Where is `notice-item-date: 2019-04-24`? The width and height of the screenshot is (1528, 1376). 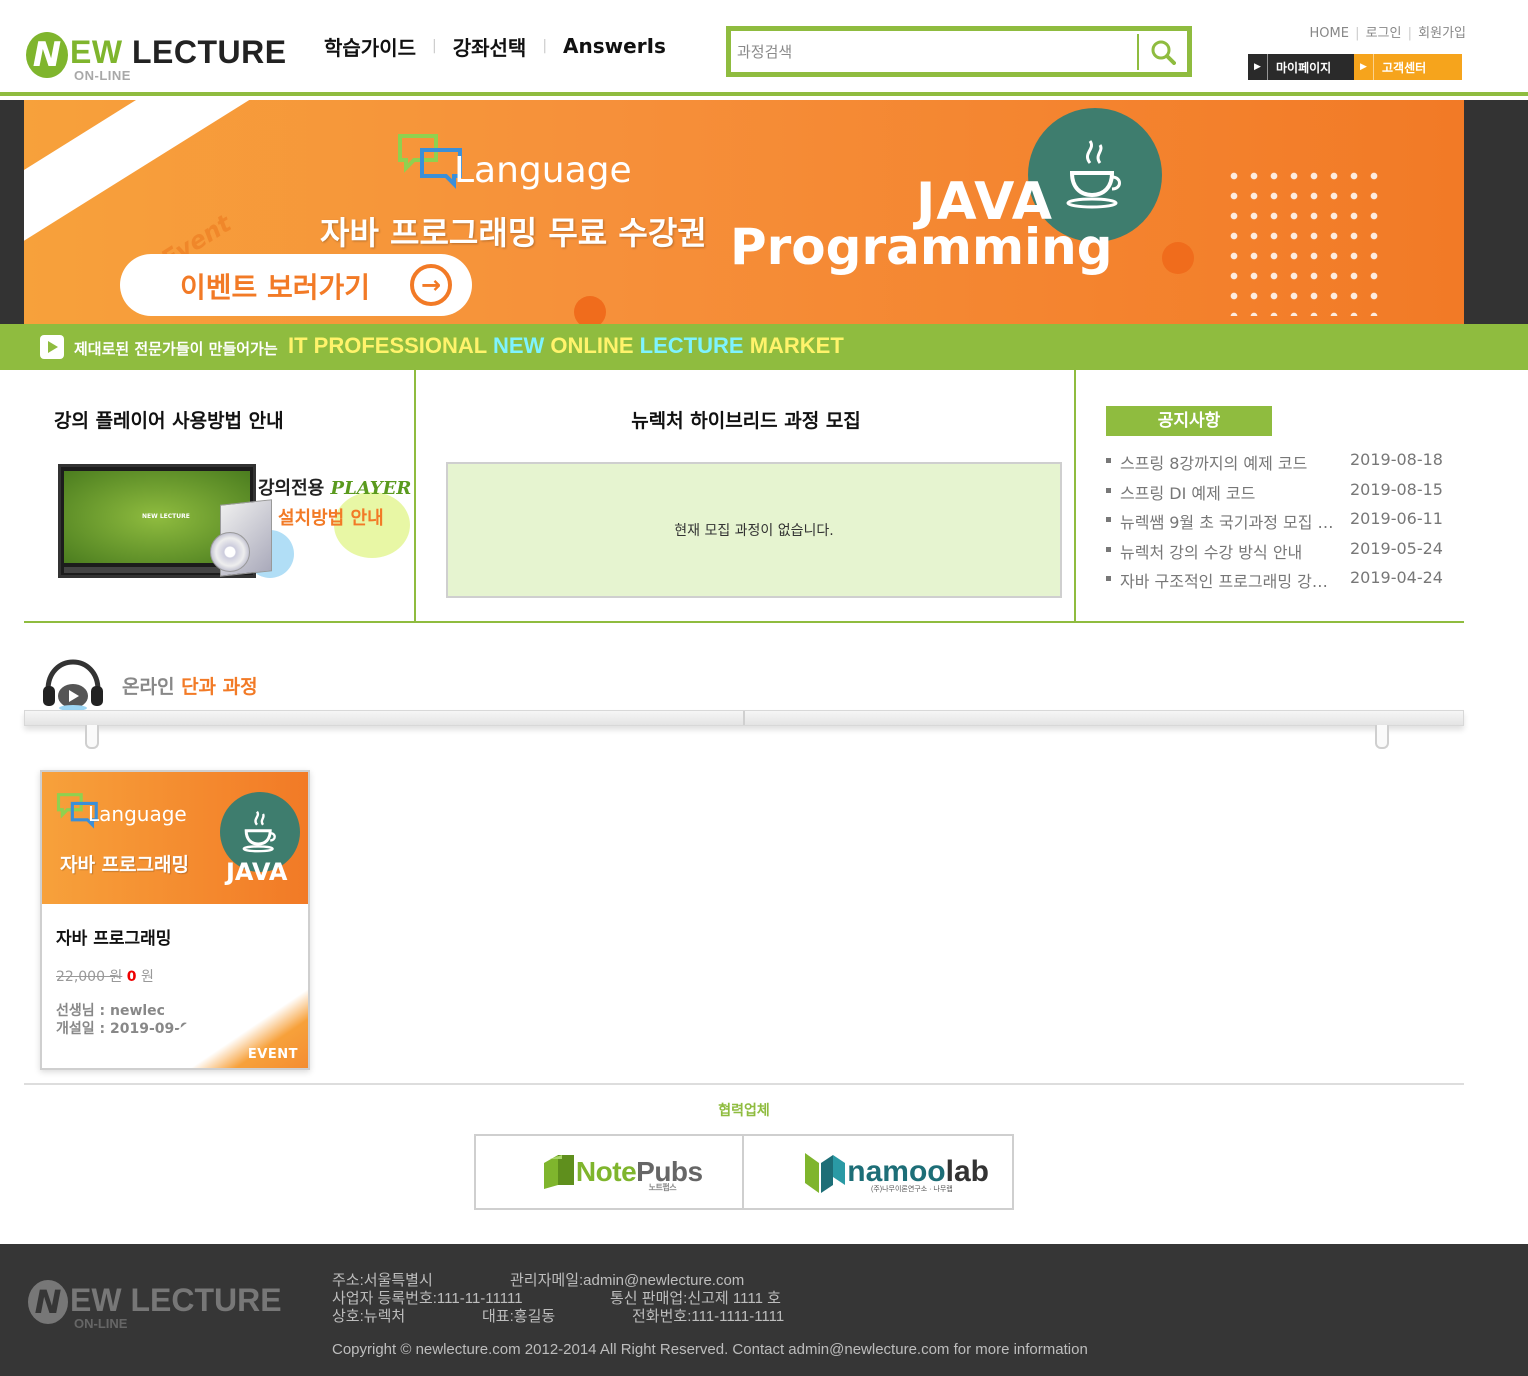
notice-item-date: 2019-04-24 is located at coordinates (1396, 577).